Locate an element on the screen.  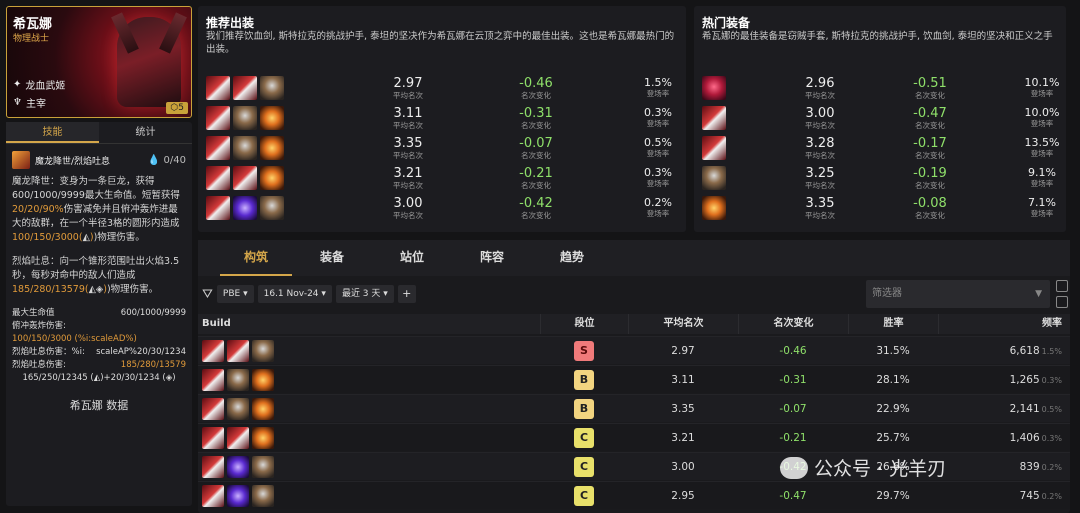
wolf-item-icon is located at coordinates (714, 88).